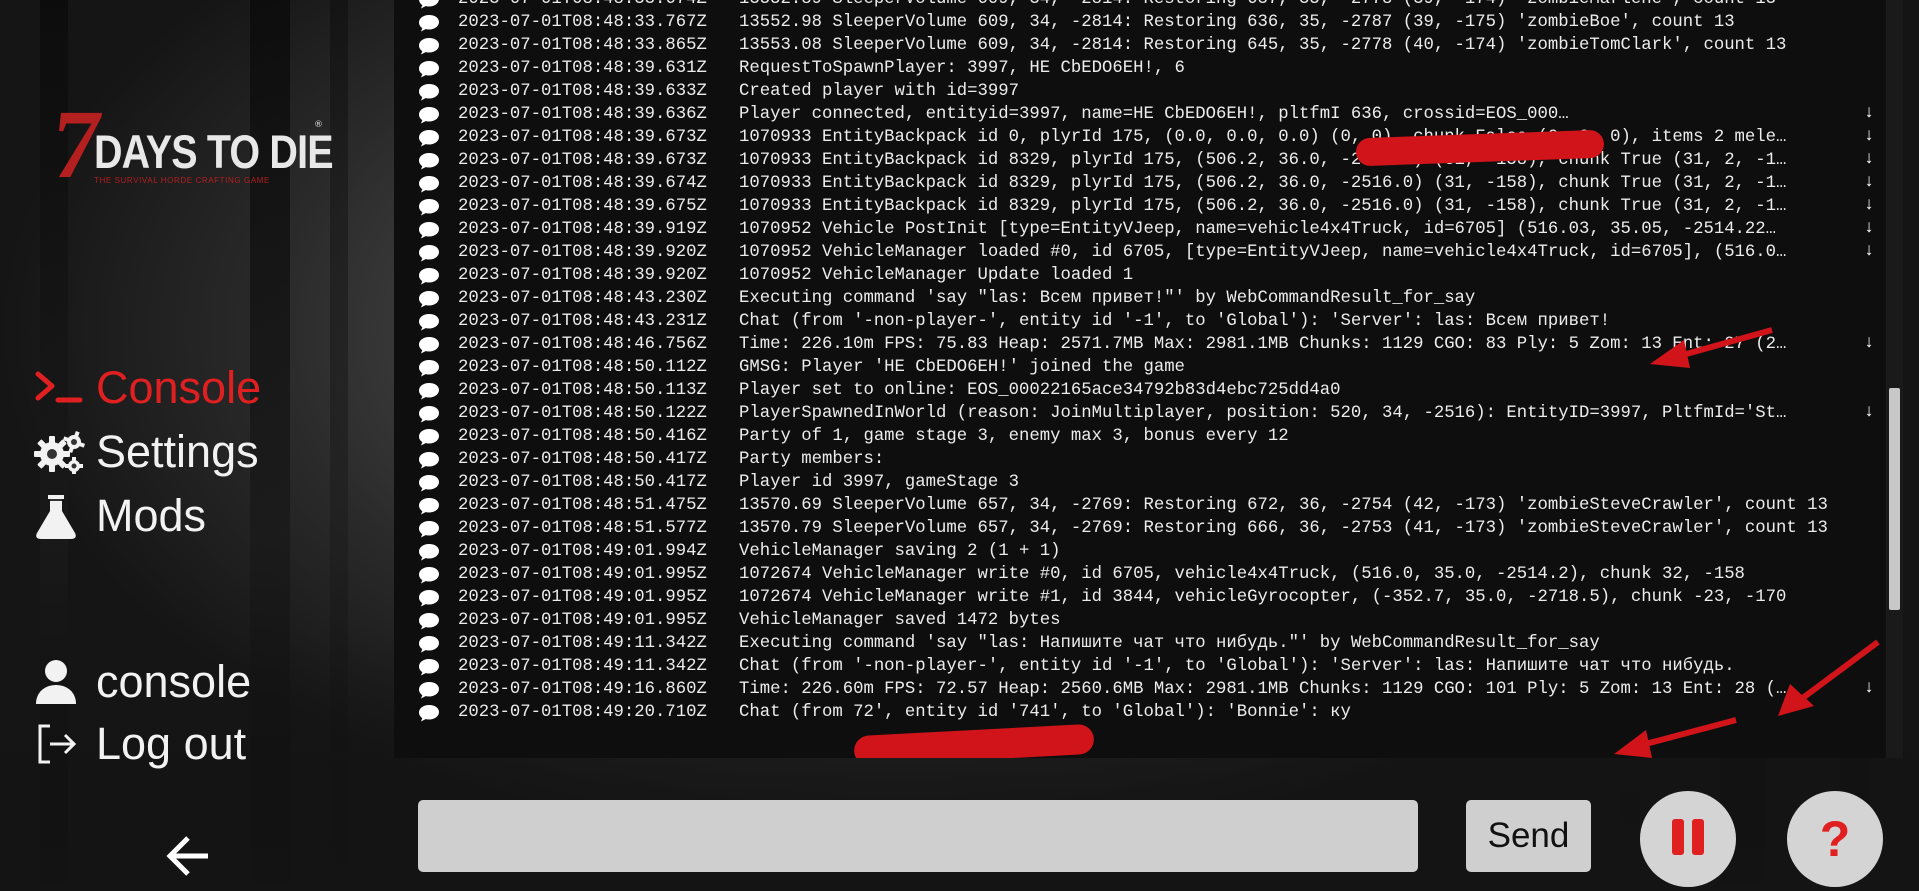  I want to click on log-timestamp: 2023-07-01T08:48:39.919Z, so click(582, 229).